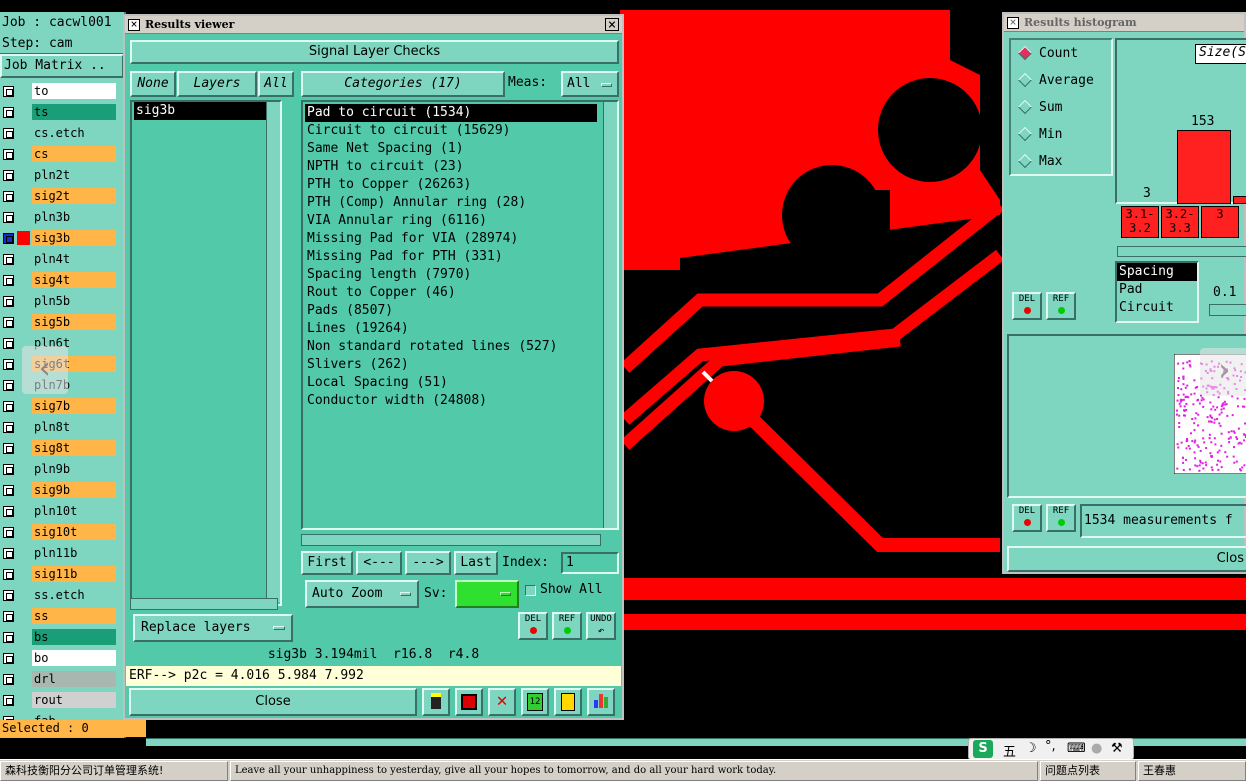  What do you see at coordinates (1124, 23) in the screenshot?
I see `histogram-titlebar: × Results histogram` at bounding box center [1124, 23].